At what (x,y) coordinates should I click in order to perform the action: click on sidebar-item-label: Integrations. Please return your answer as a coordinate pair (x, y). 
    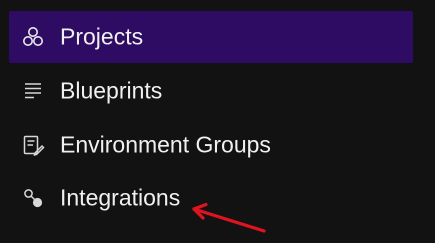
    Looking at the image, I should click on (120, 197).